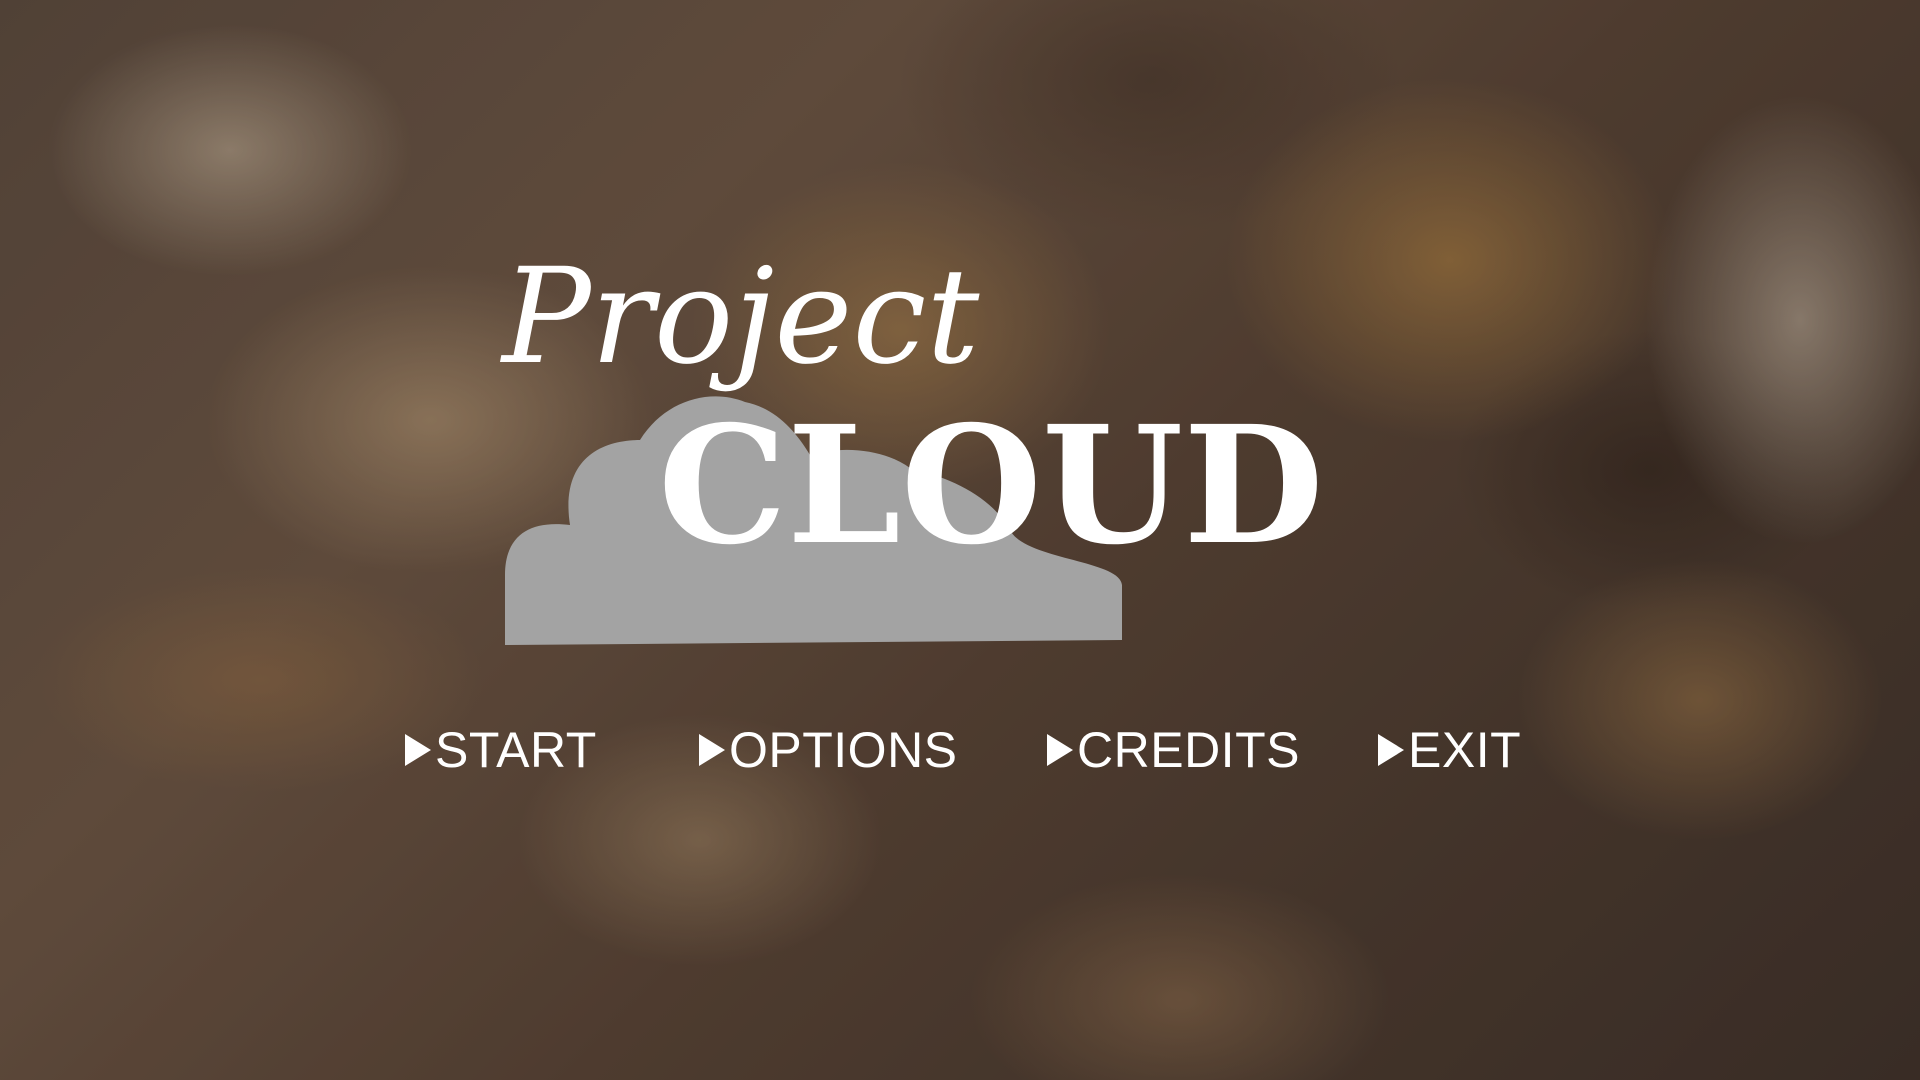 This screenshot has width=1920, height=1080. I want to click on start-button: START, so click(501, 750).